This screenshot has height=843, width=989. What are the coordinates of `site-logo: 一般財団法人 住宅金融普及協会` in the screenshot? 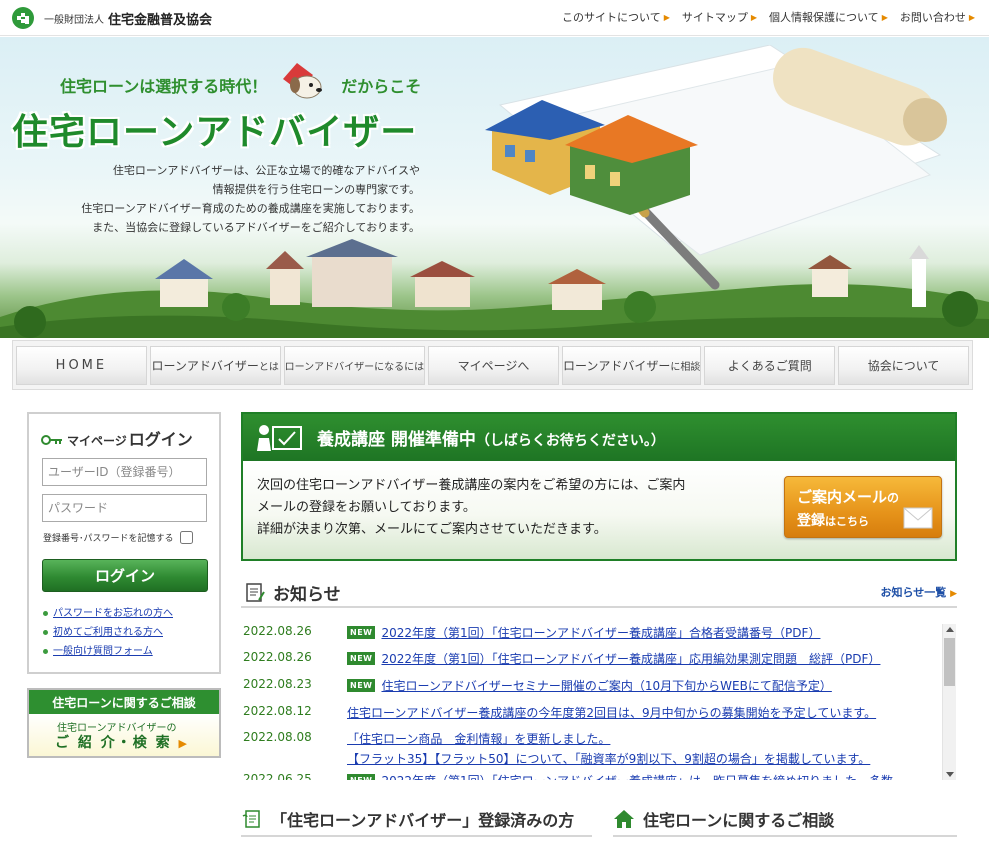 It's located at (112, 18).